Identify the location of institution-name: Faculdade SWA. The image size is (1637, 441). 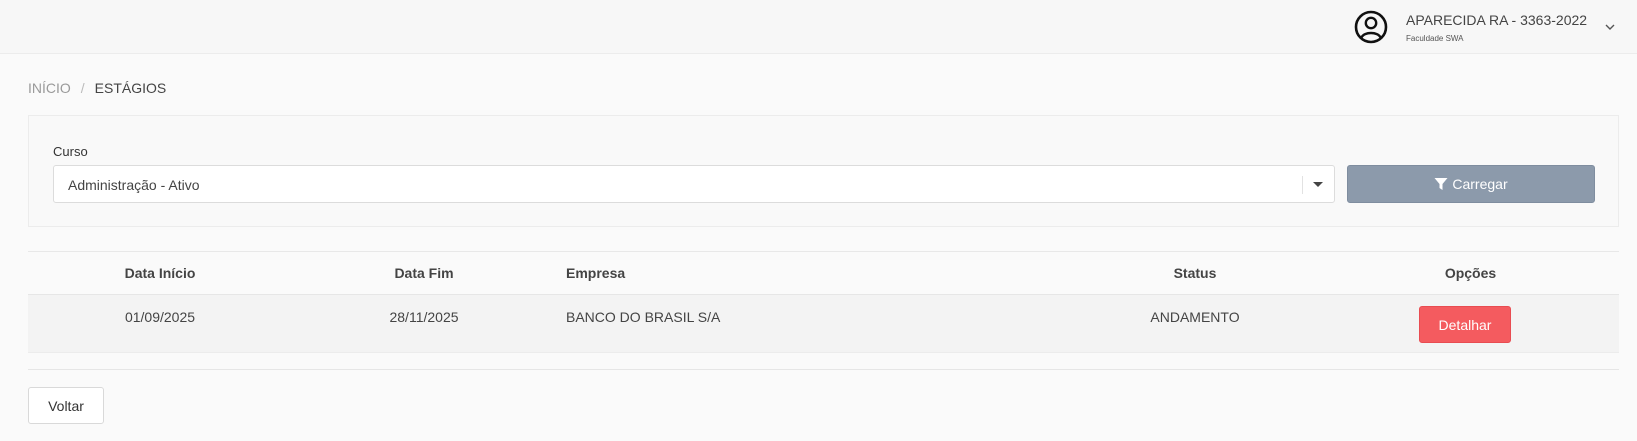
(1435, 38).